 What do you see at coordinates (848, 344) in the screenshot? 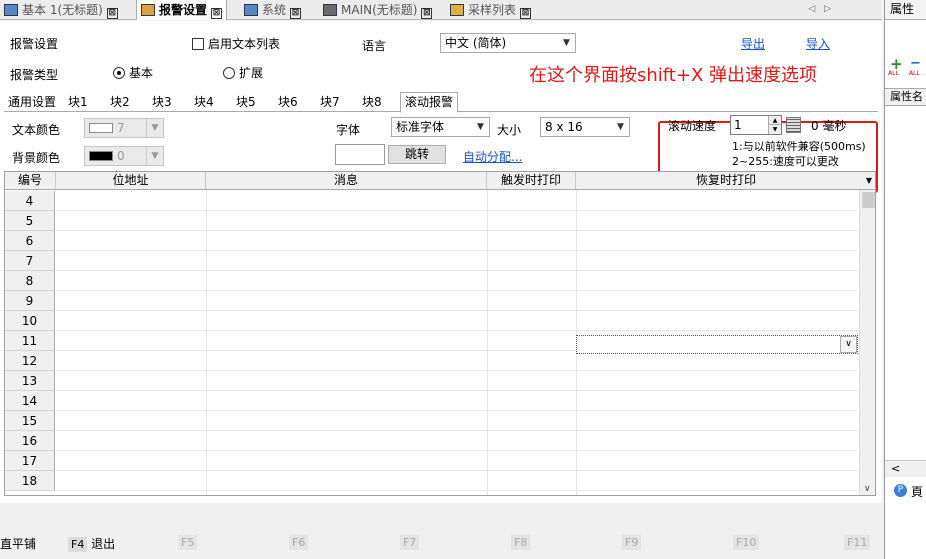
I see `chevron-down-icon: ∨` at bounding box center [848, 344].